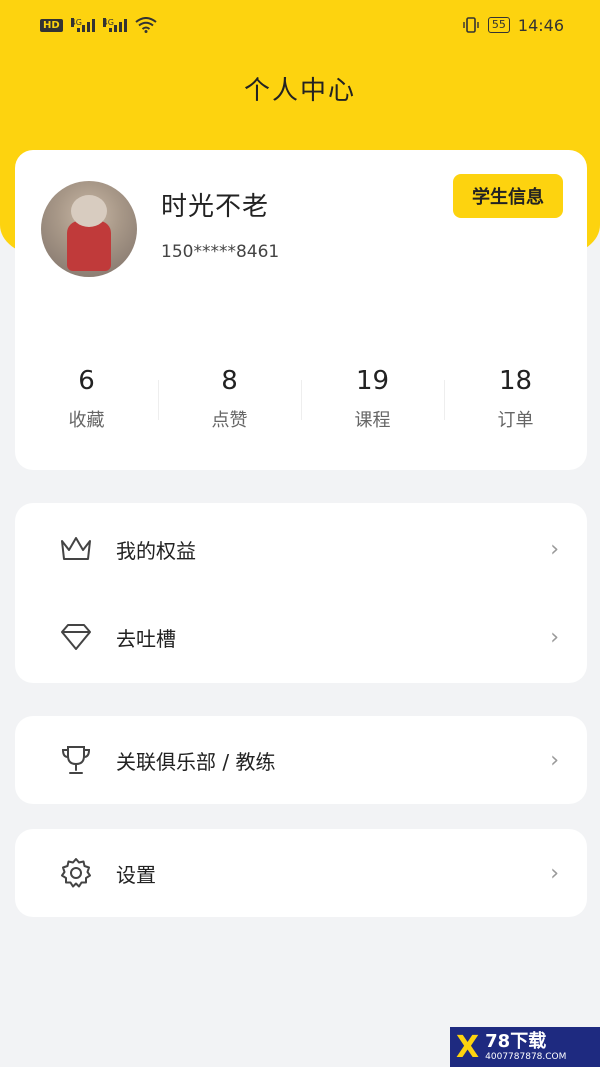 This screenshot has width=600, height=1067. I want to click on menu-item-settings: 设置 ›, so click(301, 873).